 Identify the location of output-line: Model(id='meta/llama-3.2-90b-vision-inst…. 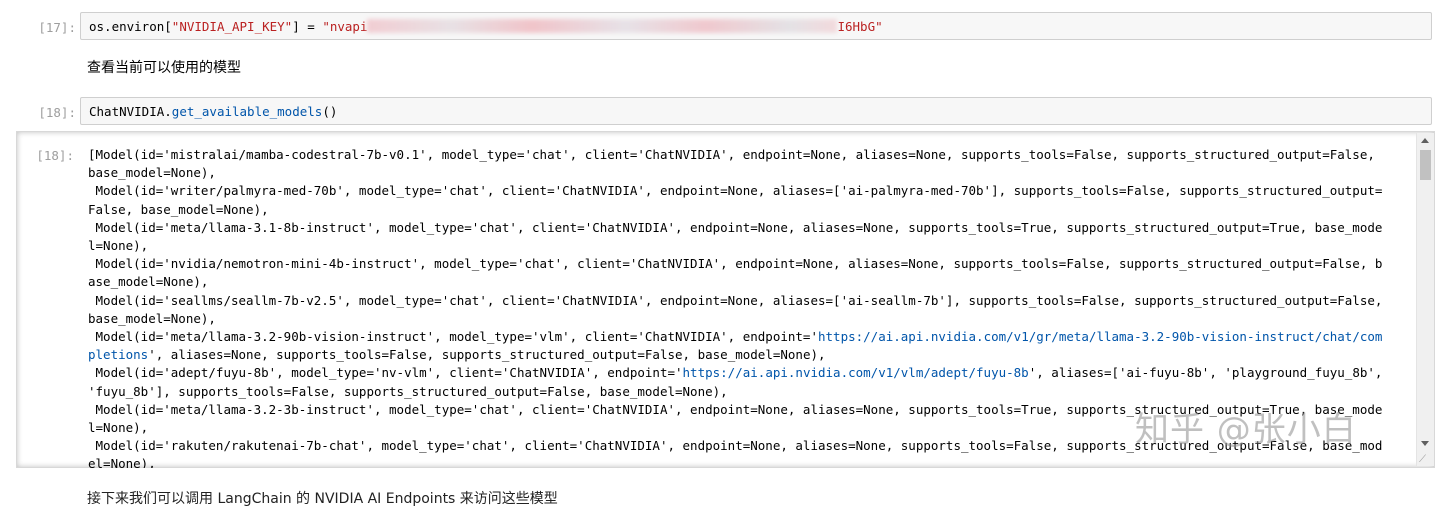
(749, 337).